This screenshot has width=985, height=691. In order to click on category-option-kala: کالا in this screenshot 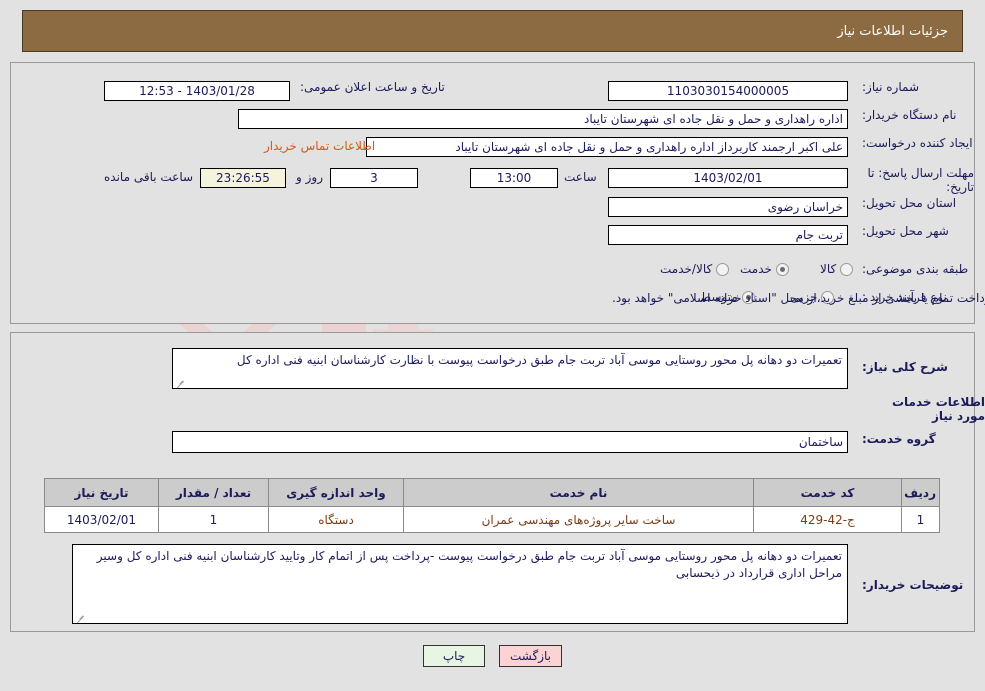, I will do `click(837, 269)`.